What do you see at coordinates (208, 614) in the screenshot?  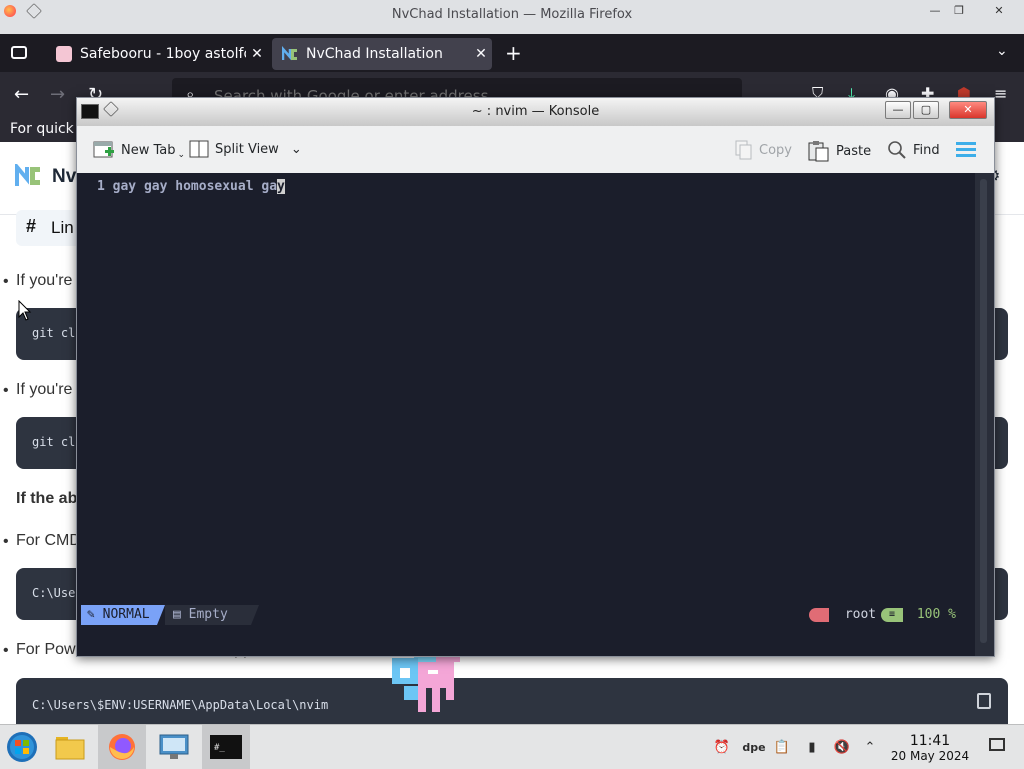 I see `file-name: Empty` at bounding box center [208, 614].